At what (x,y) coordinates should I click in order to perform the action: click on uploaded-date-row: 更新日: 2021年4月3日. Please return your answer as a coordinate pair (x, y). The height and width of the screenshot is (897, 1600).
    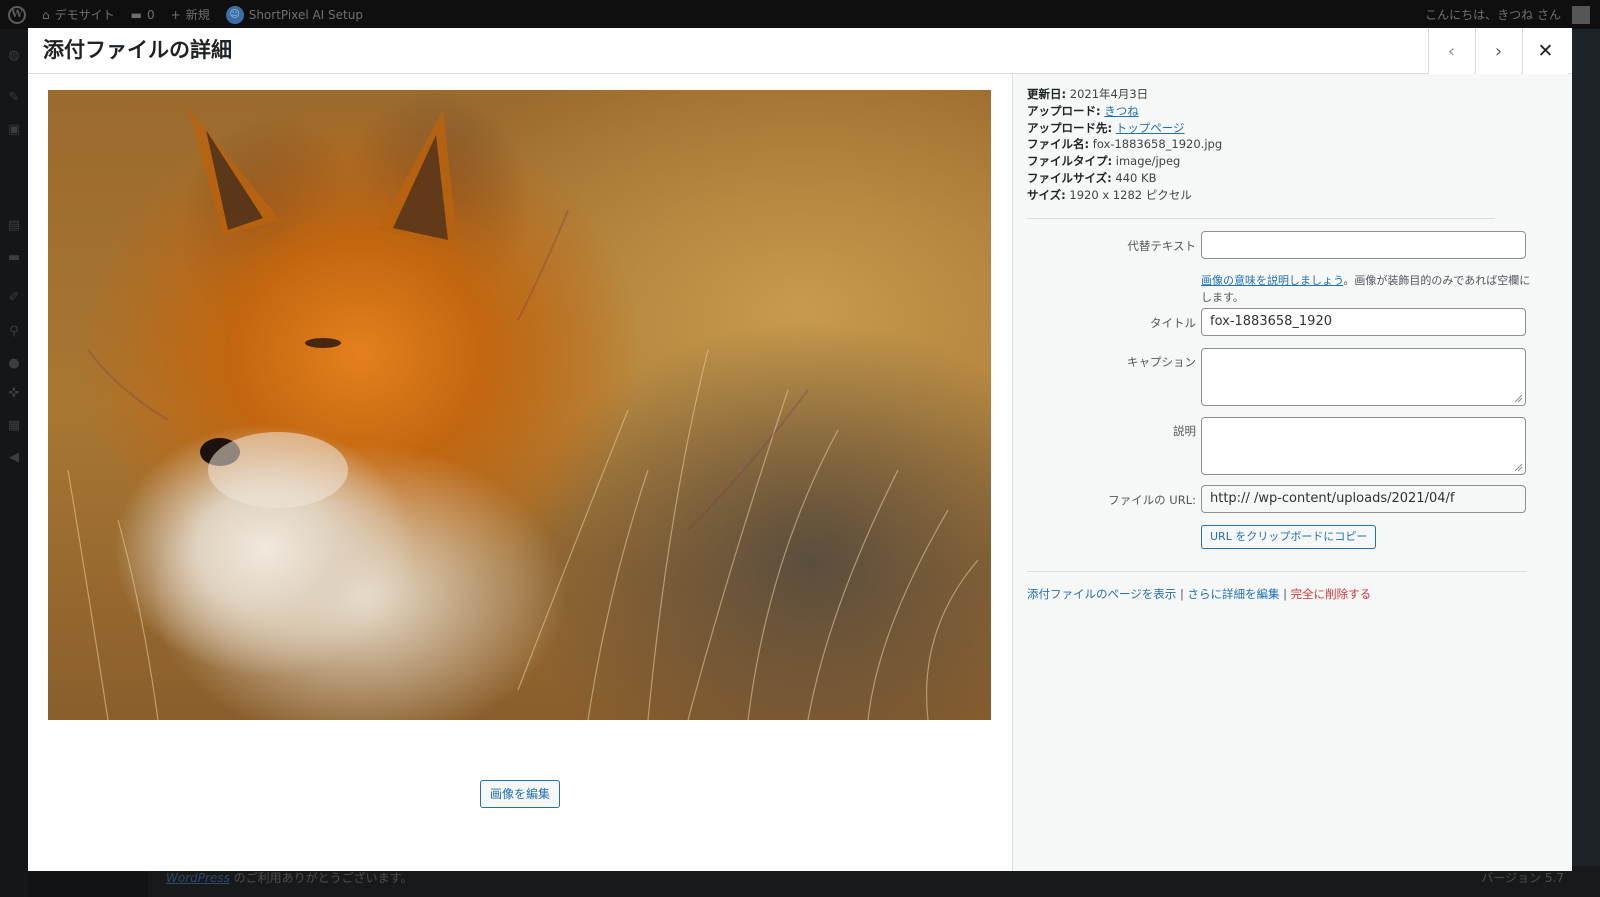
    Looking at the image, I should click on (1124, 94).